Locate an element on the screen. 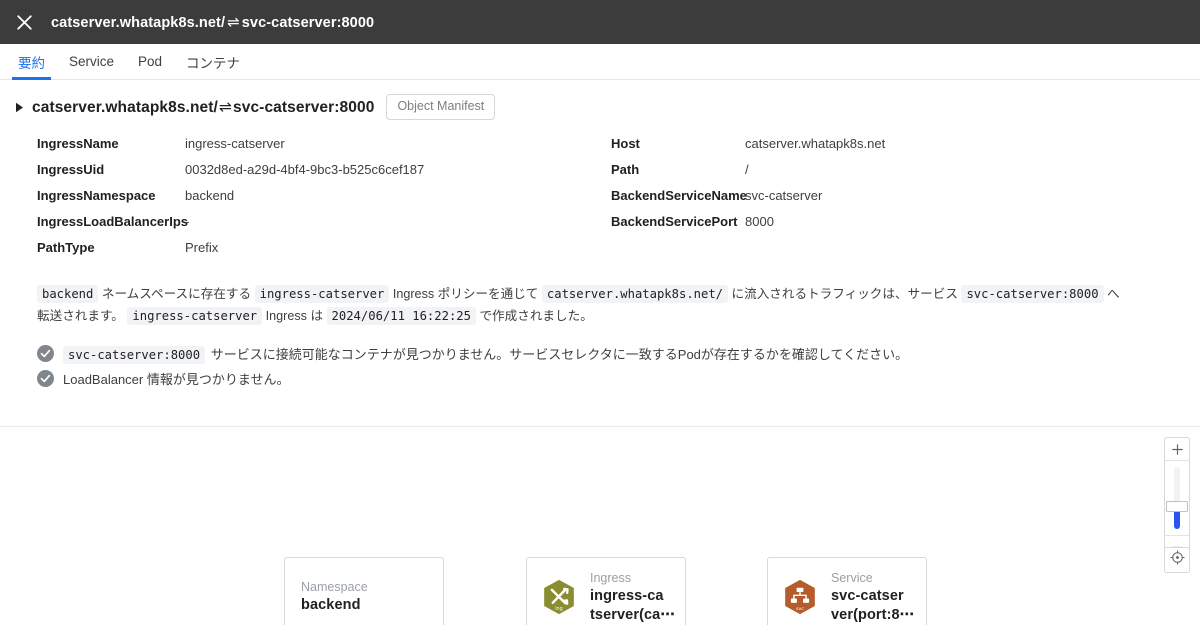 The width and height of the screenshot is (1200, 625). field-ingress-namespace: IngressNamespace backend is located at coordinates (318, 201).